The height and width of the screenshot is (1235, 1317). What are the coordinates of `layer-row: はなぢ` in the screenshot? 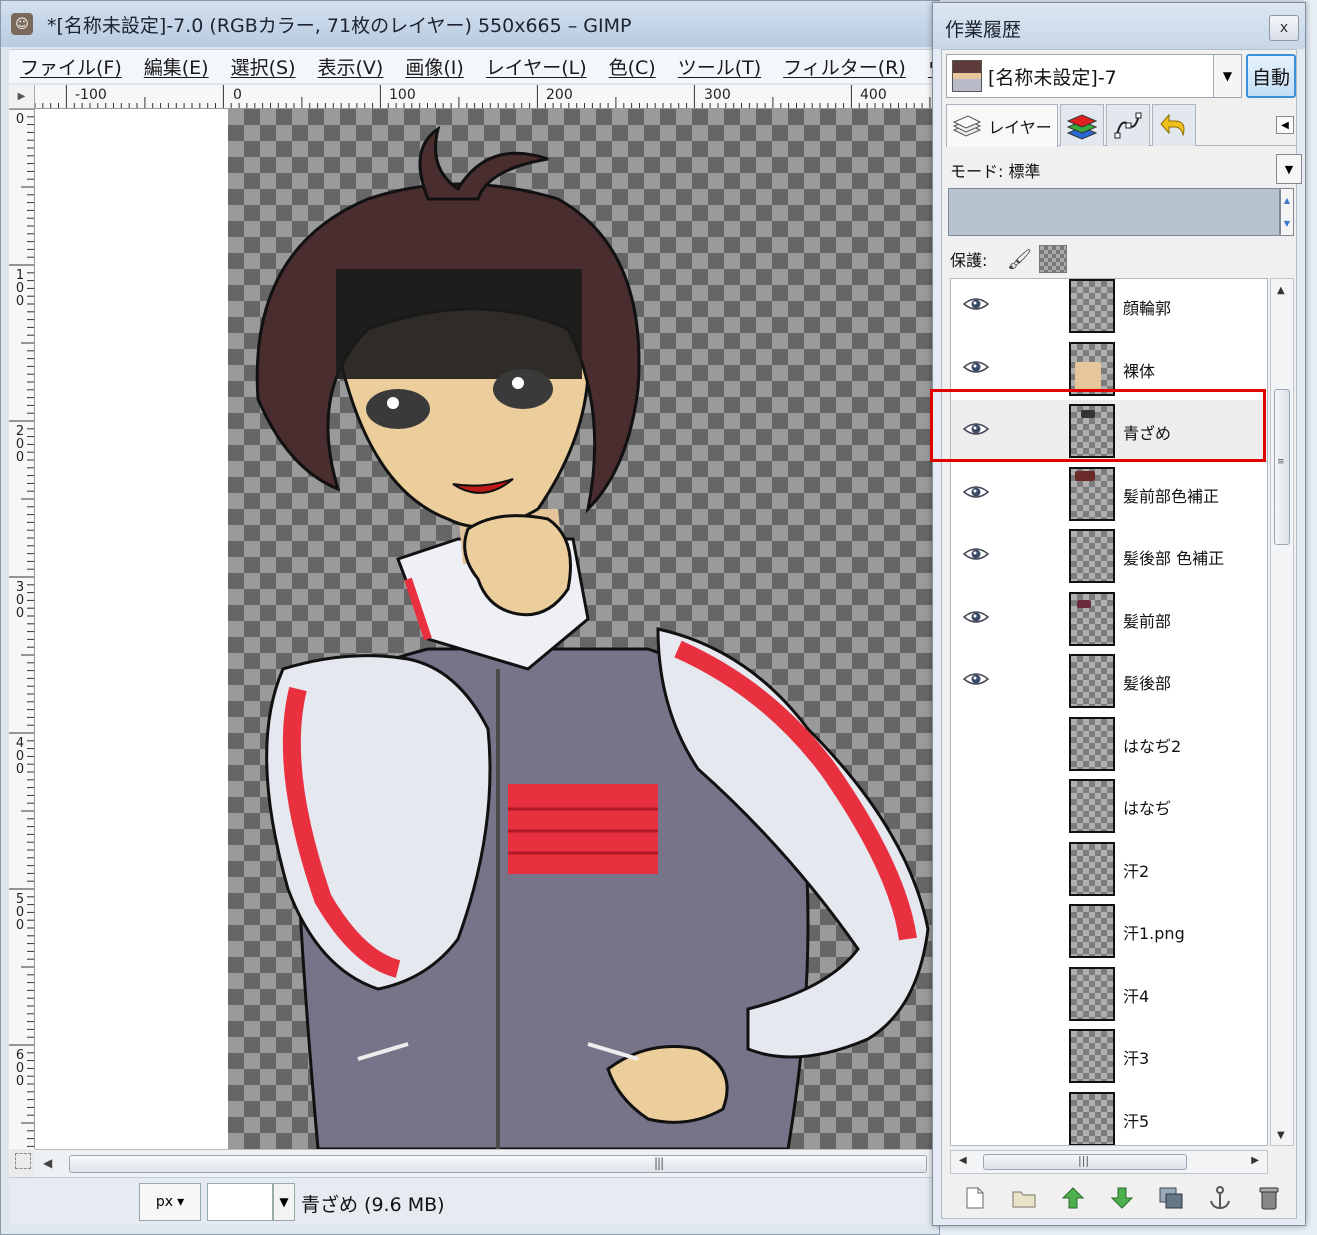 It's located at (1109, 806).